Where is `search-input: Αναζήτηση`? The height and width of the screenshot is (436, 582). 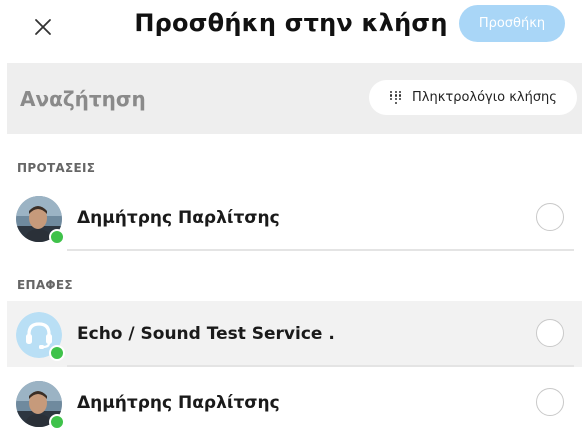 search-input: Αναζήτηση is located at coordinates (83, 99).